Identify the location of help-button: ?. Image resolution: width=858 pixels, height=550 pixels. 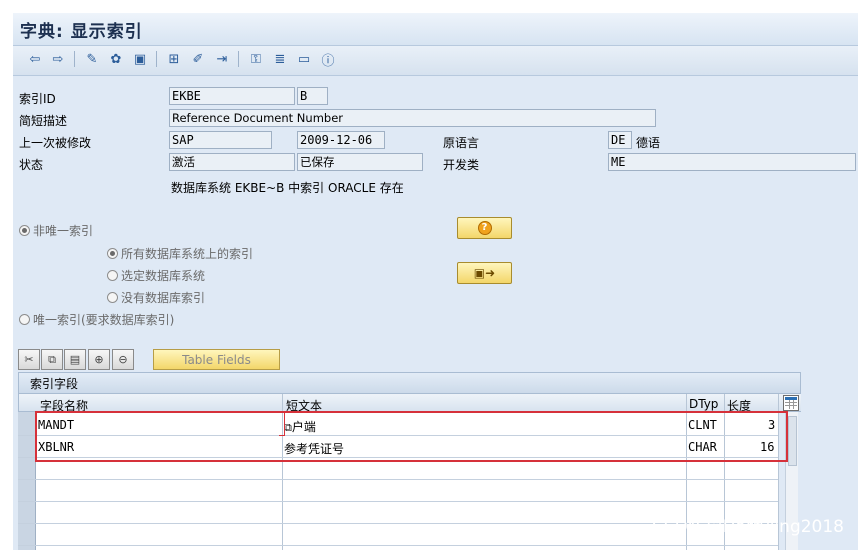
(484, 228).